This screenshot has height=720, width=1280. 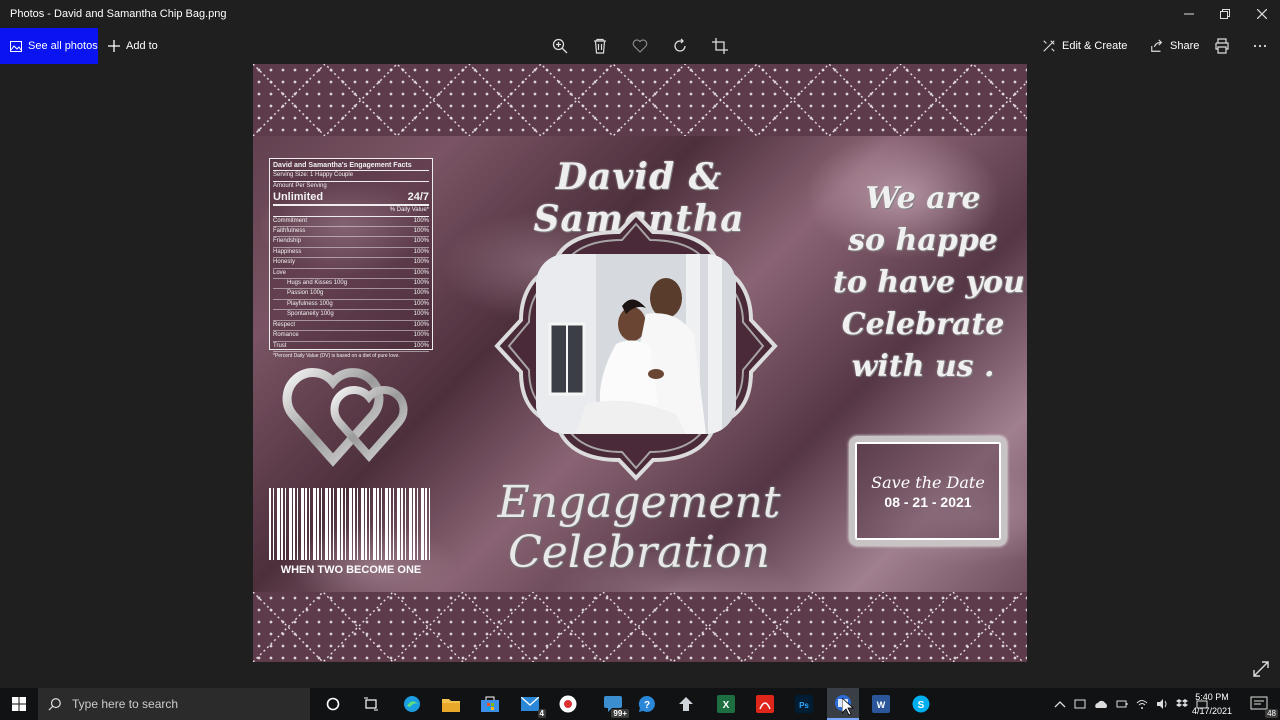 I want to click on taskbar-excel: X, so click(x=726, y=704).